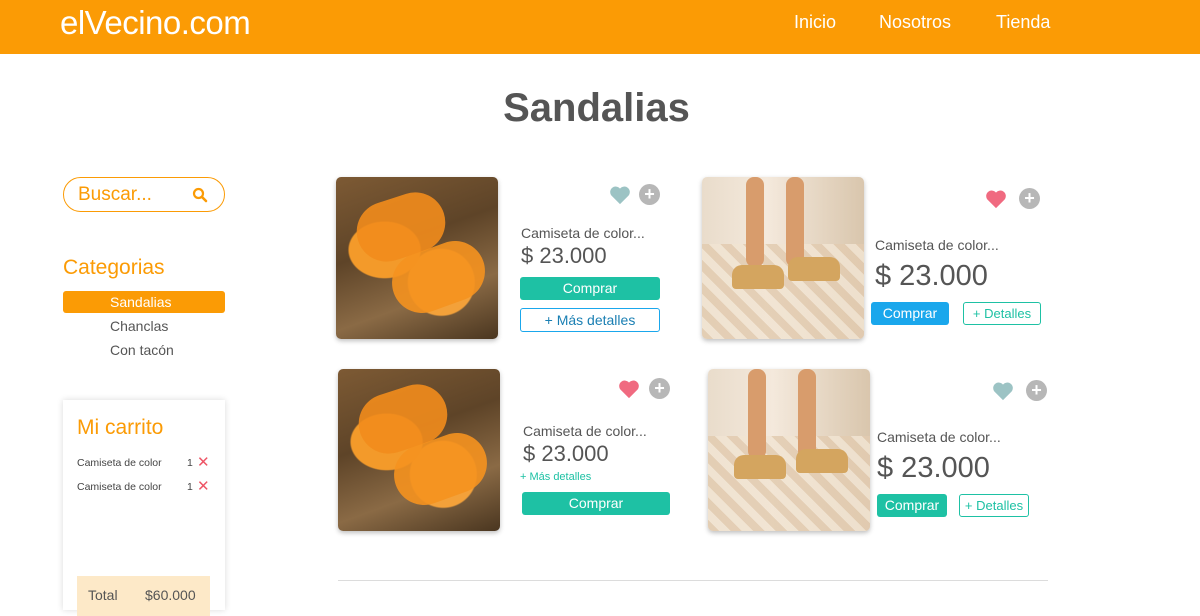  What do you see at coordinates (144, 326) in the screenshot?
I see `category-chanclas: Chanclas` at bounding box center [144, 326].